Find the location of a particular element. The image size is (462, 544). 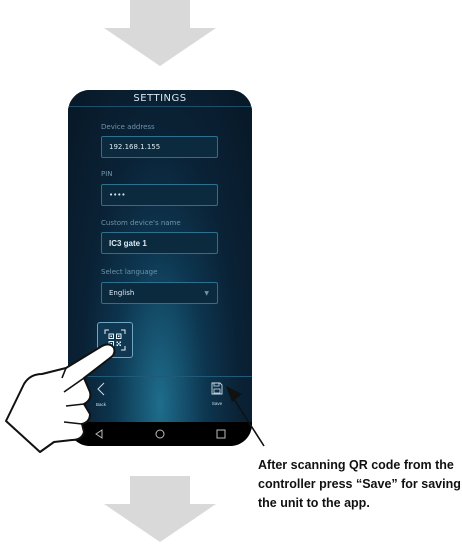

device-address-field: 192.168.1.155 is located at coordinates (159, 147).